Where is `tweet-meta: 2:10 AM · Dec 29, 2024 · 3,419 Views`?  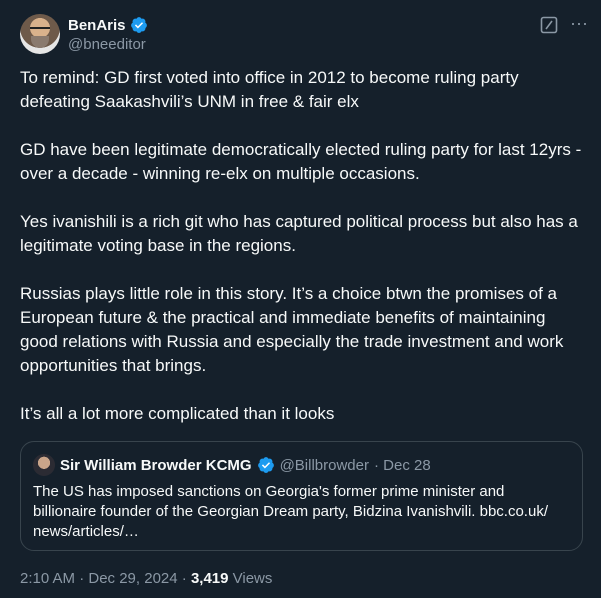 tweet-meta: 2:10 AM · Dec 29, 2024 · 3,419 Views is located at coordinates (146, 578).